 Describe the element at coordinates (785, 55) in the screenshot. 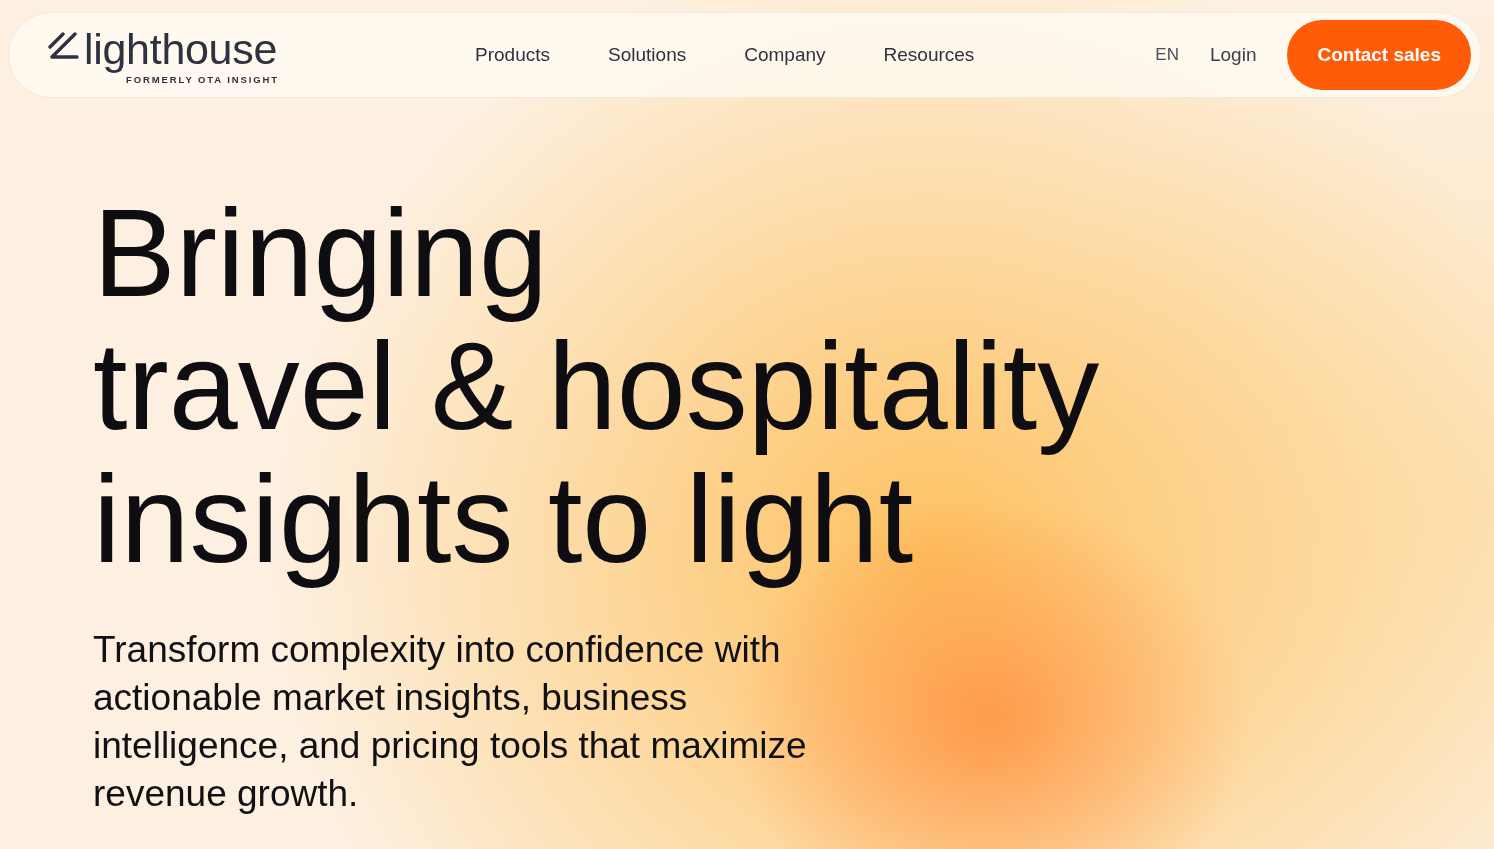

I see `nav-link: Company` at that location.